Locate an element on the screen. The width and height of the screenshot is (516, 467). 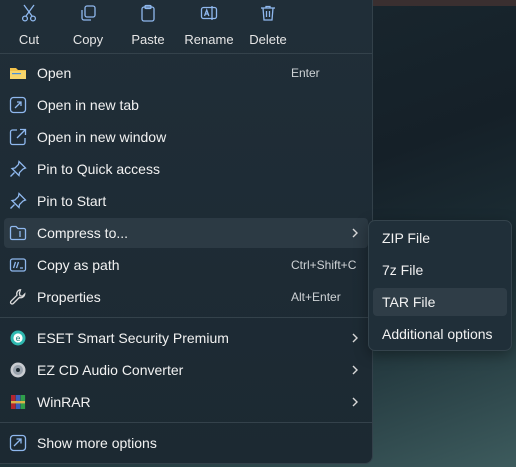
eset-logo-icon: e is located at coordinates (18, 338).